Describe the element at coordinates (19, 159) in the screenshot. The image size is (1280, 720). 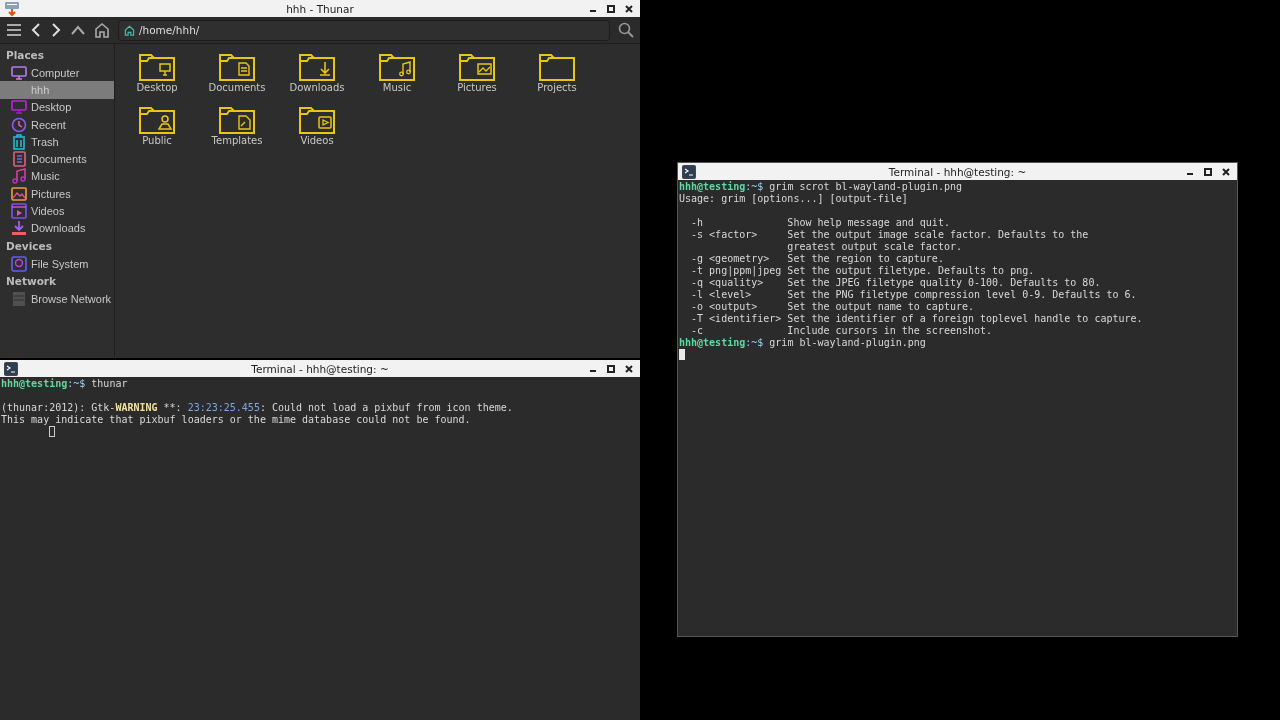
I see `documents-icon` at that location.